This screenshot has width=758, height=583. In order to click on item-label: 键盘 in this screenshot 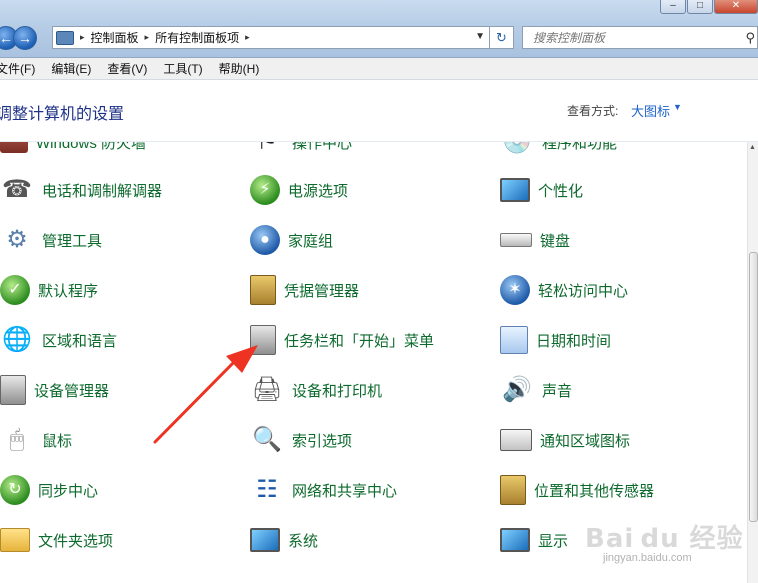, I will do `click(555, 241)`.